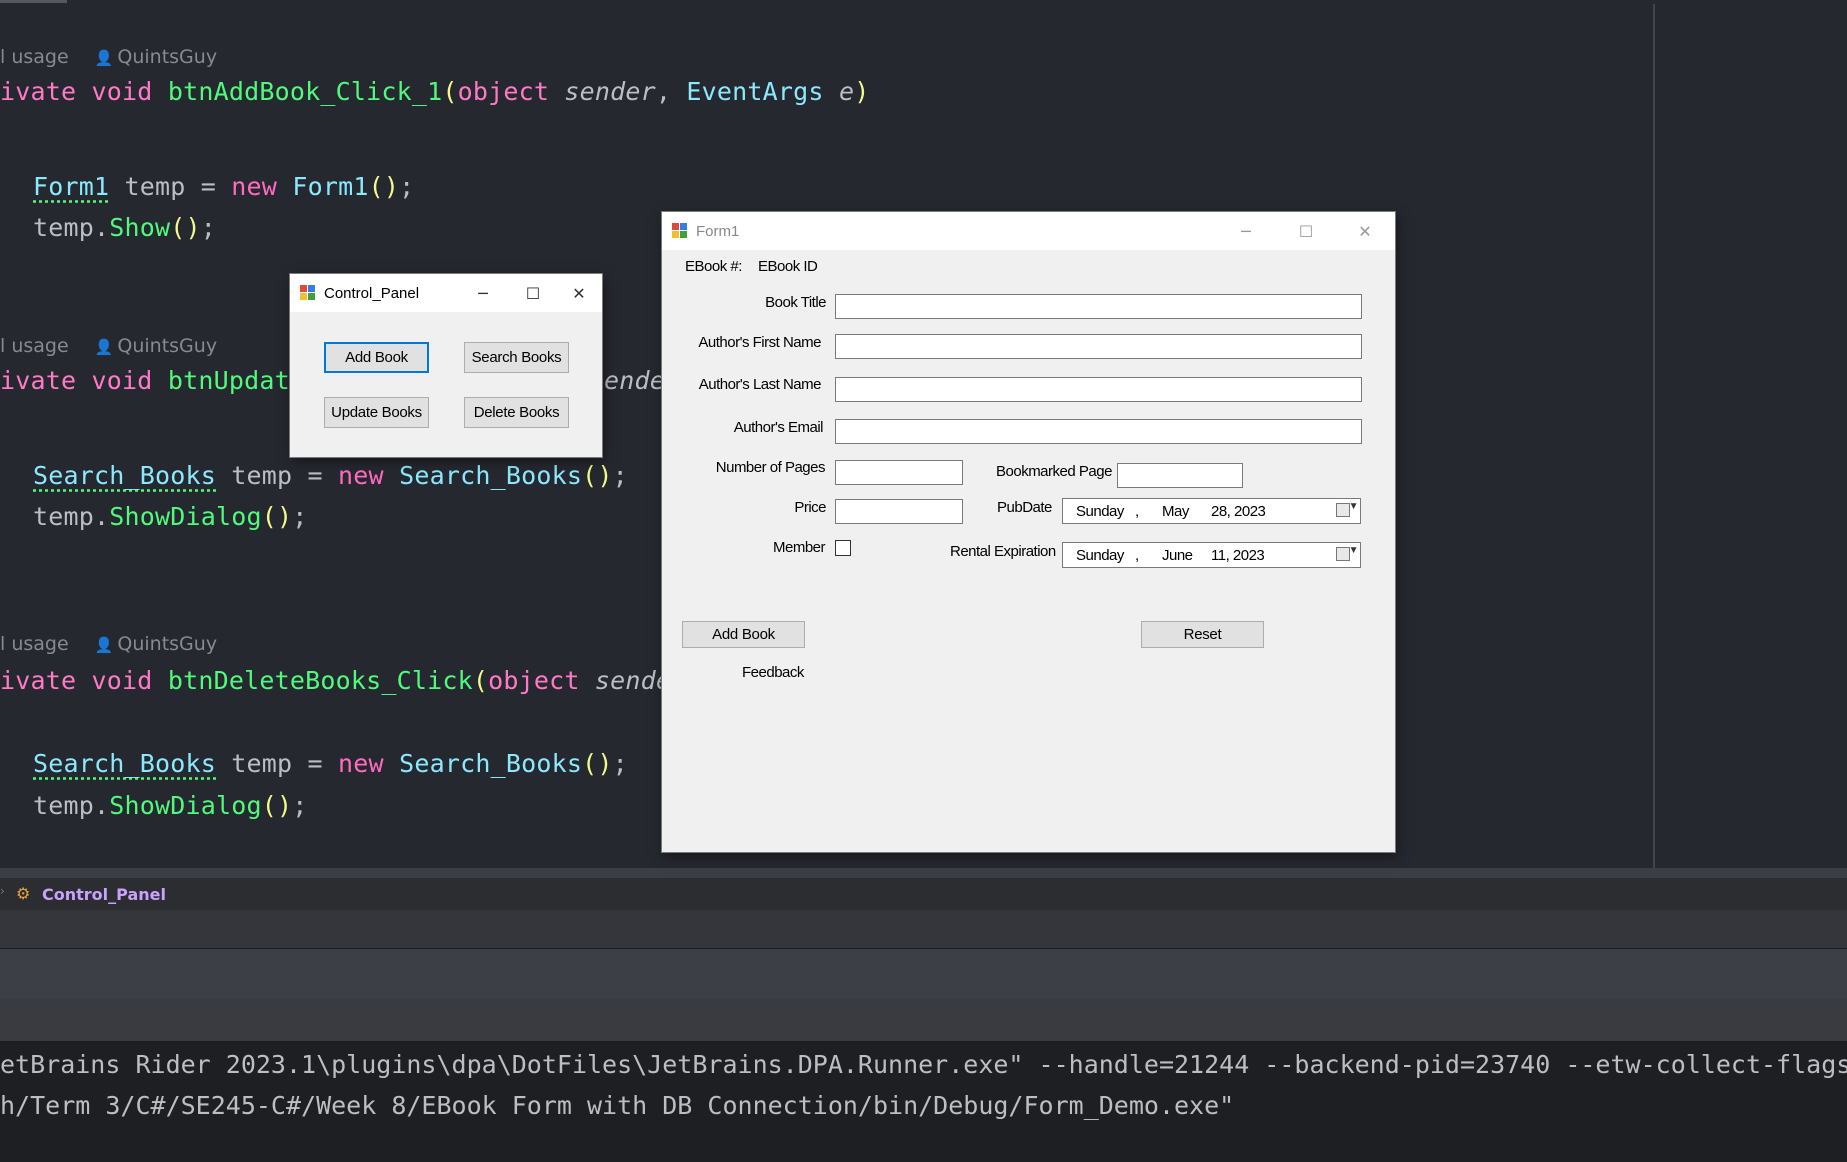 The image size is (1847, 1162). Describe the element at coordinates (104, 894) in the screenshot. I see `breadcrumb-item-control-panel: Control_Panel` at that location.